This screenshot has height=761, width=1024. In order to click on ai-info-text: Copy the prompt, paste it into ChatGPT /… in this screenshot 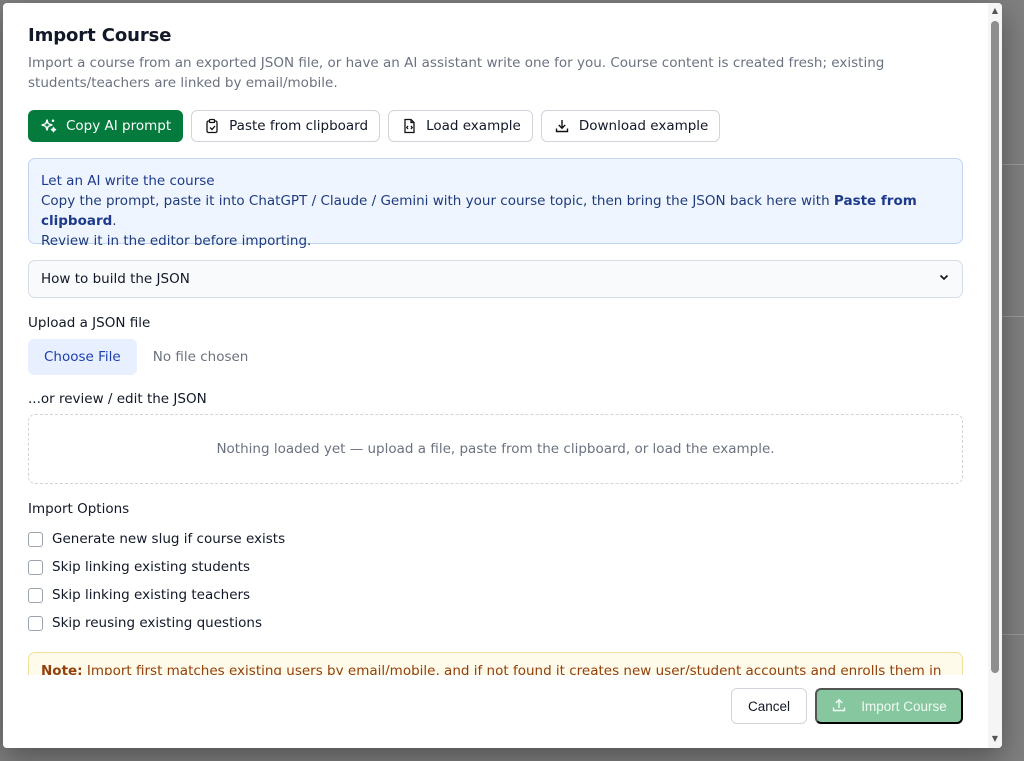, I will do `click(495, 211)`.